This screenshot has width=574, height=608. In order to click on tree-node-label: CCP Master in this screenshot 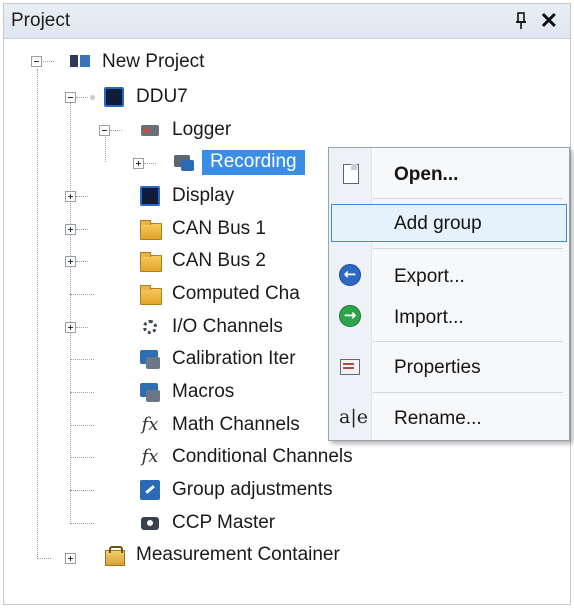, I will do `click(224, 522)`.